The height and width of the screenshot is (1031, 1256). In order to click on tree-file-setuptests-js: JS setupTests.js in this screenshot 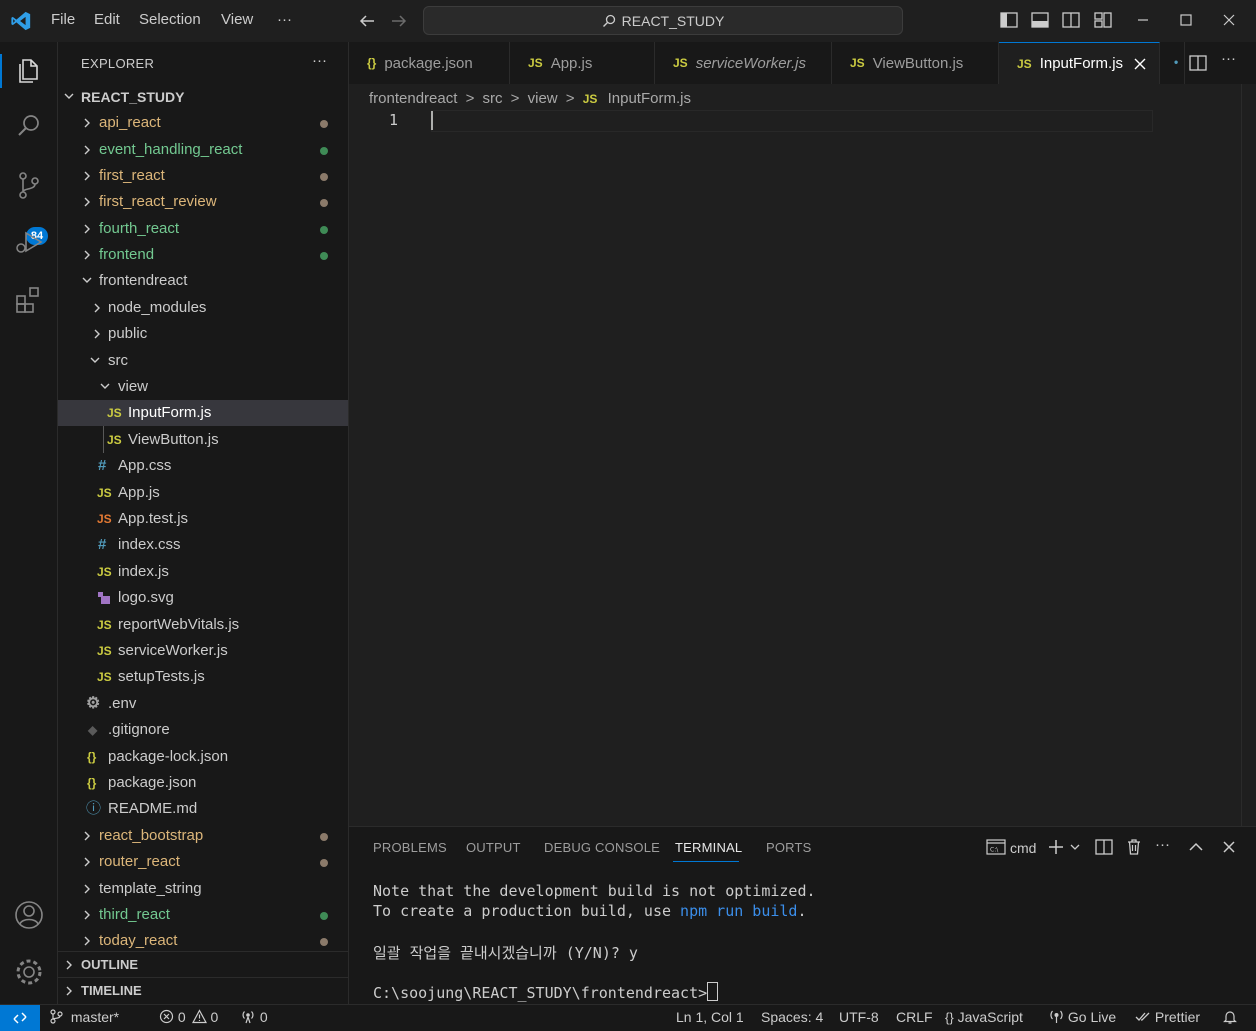, I will do `click(203, 677)`.